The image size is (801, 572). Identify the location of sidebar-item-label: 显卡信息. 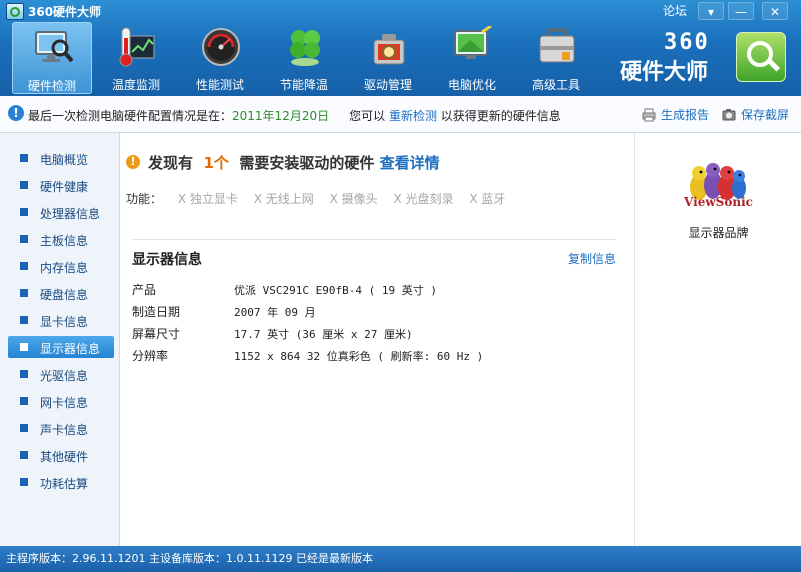
(64, 322).